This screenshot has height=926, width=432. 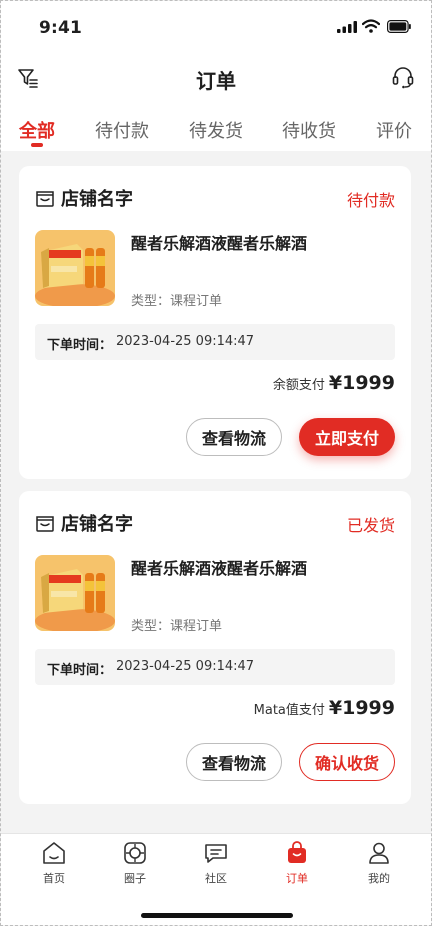 What do you see at coordinates (216, 878) in the screenshot?
I see `nav-label-community: 社区` at bounding box center [216, 878].